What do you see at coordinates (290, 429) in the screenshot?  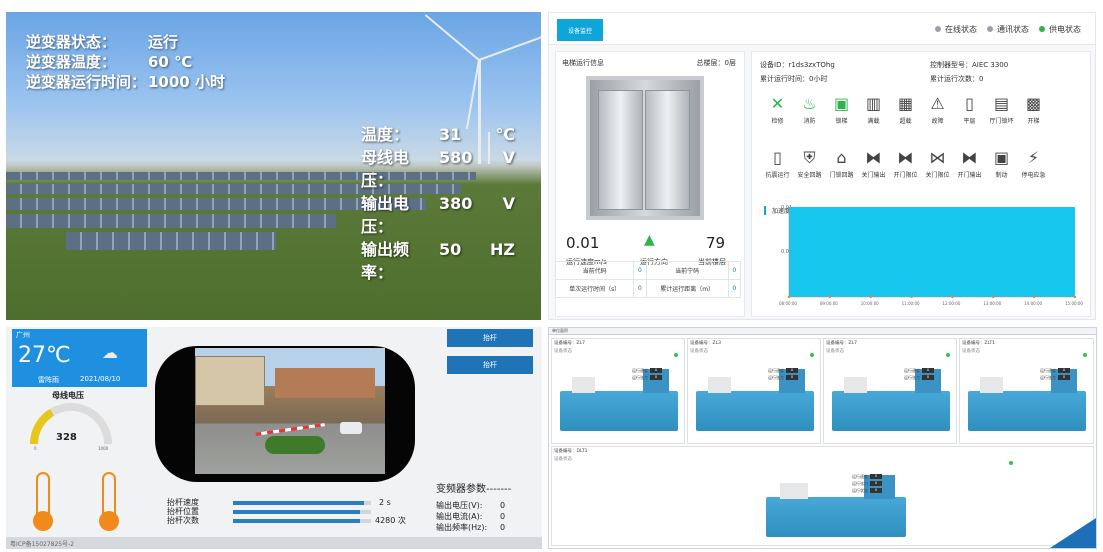 I see `barrier-arm` at bounding box center [290, 429].